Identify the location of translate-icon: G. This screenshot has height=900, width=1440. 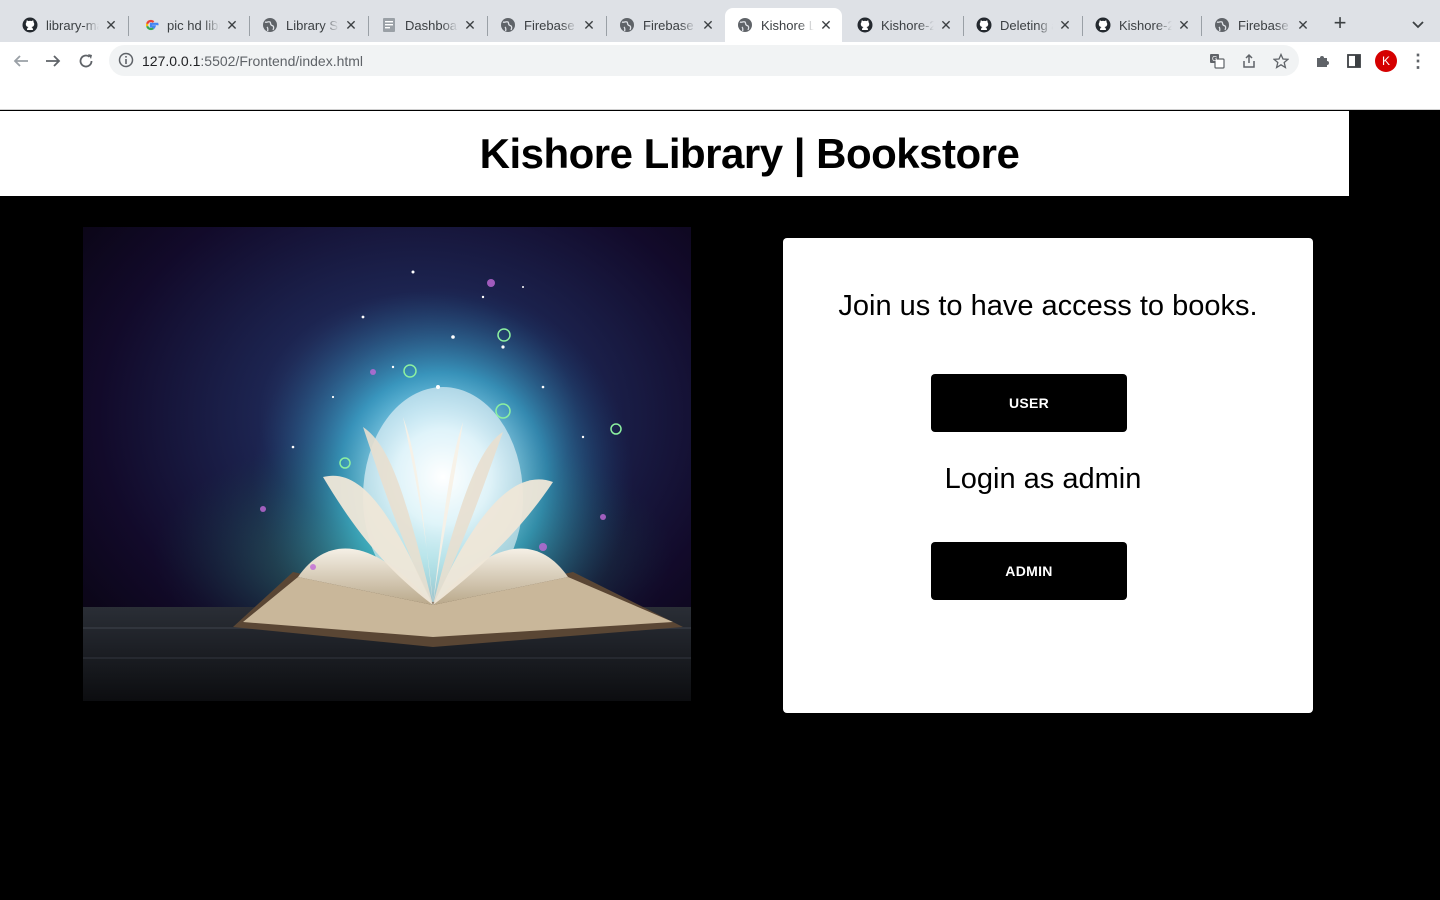
(1217, 61).